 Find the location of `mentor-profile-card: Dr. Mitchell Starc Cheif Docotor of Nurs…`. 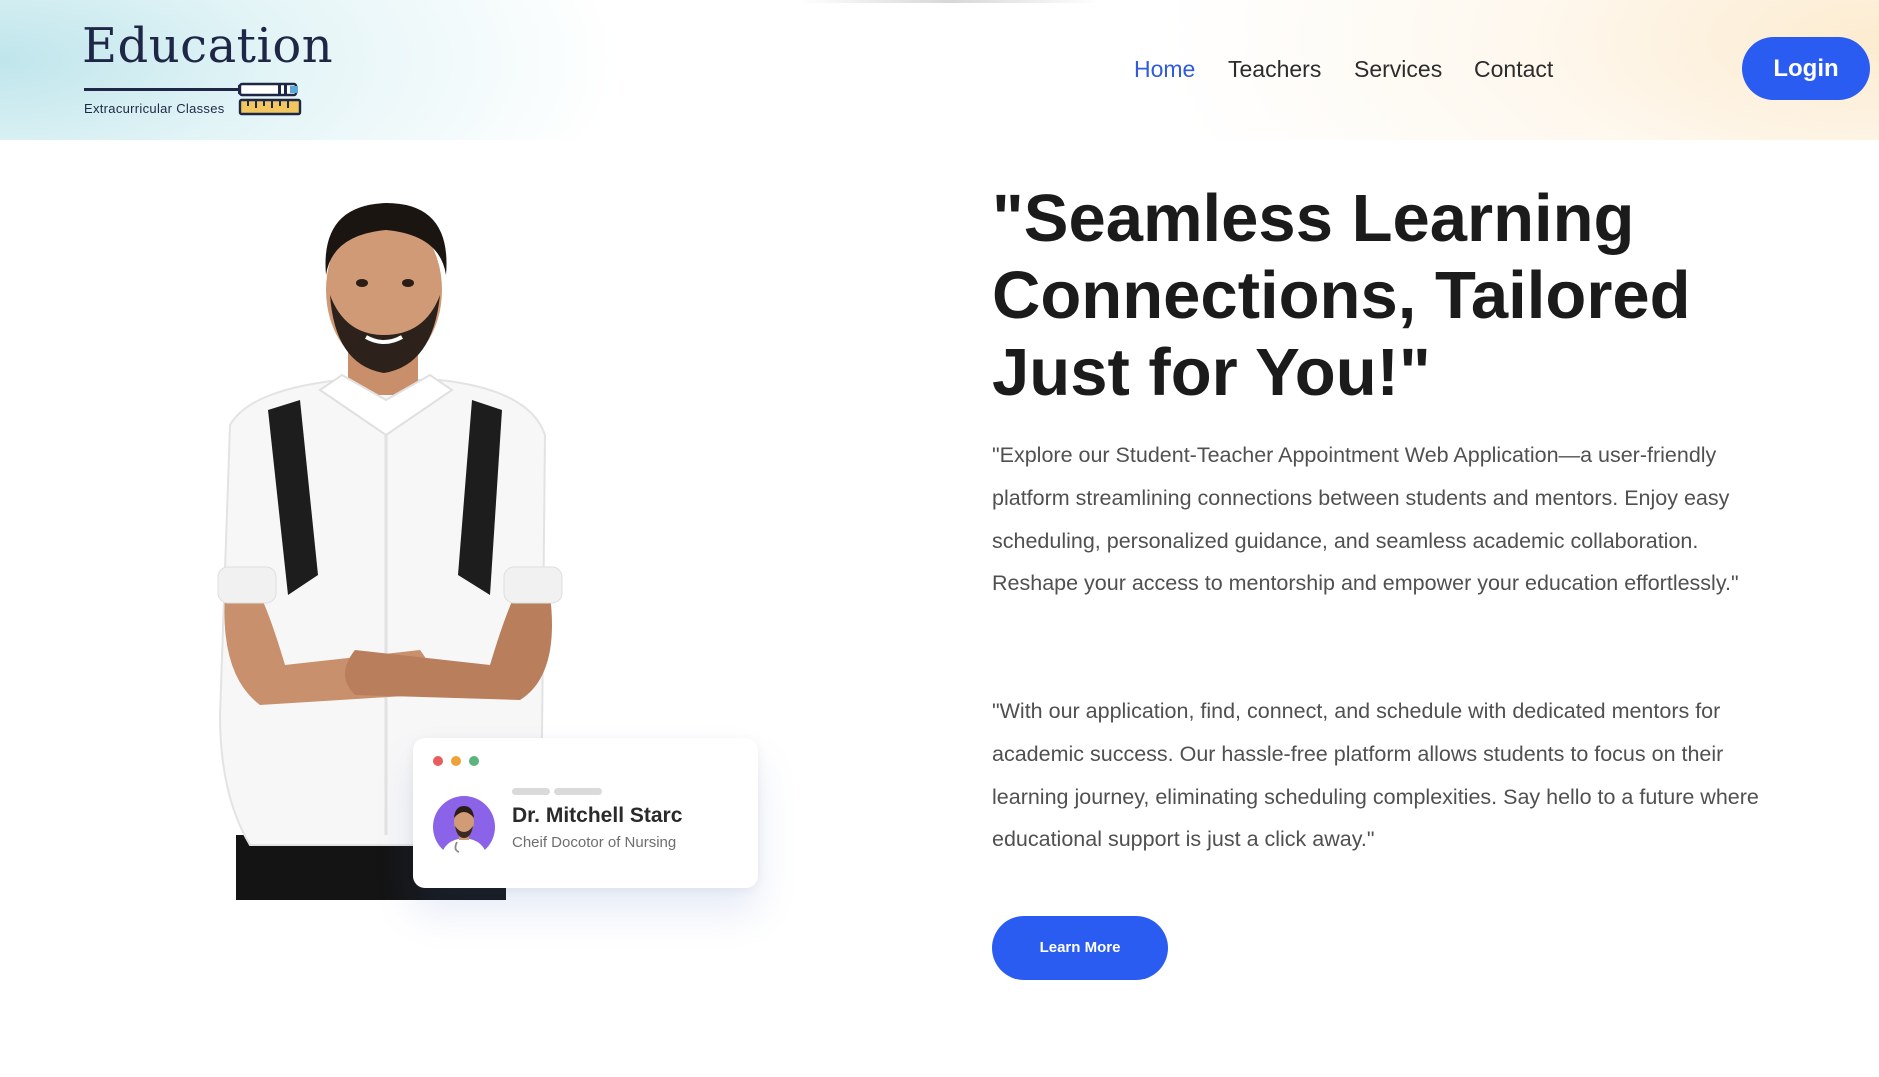

mentor-profile-card: Dr. Mitchell Starc Cheif Docotor of Nurs… is located at coordinates (585, 813).